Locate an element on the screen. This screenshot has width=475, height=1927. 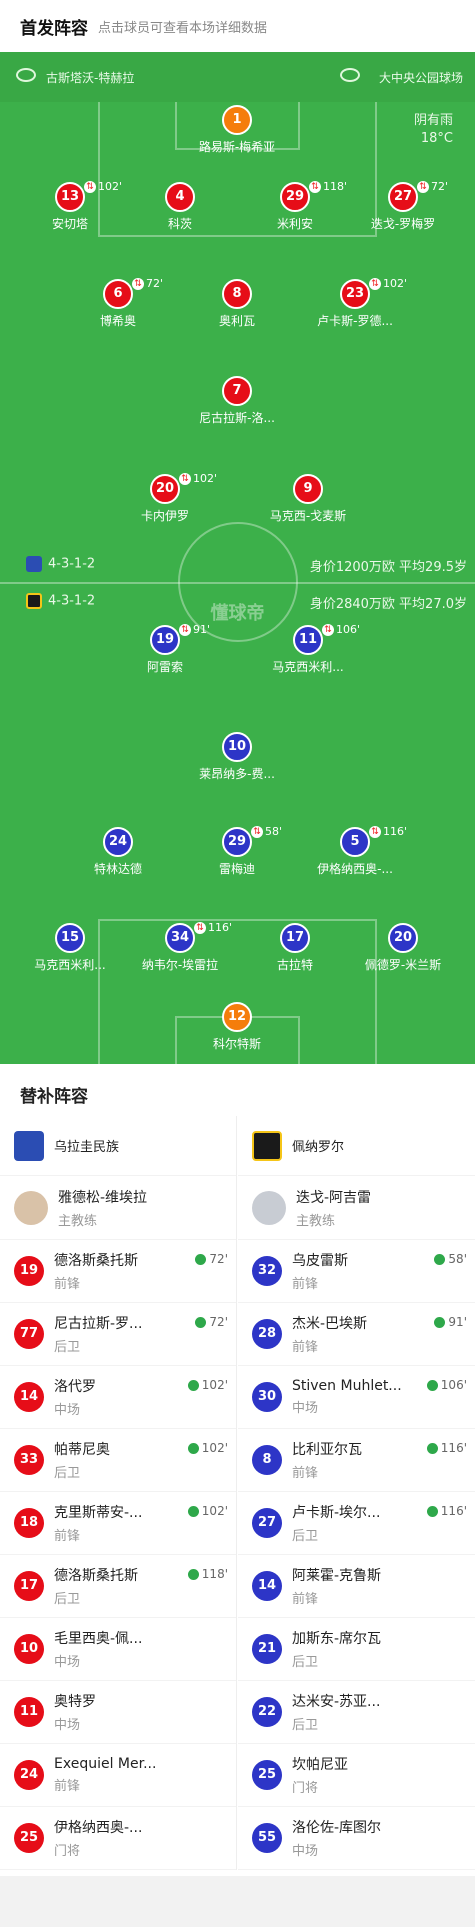
player-number: 13 is located at coordinates (70, 197).